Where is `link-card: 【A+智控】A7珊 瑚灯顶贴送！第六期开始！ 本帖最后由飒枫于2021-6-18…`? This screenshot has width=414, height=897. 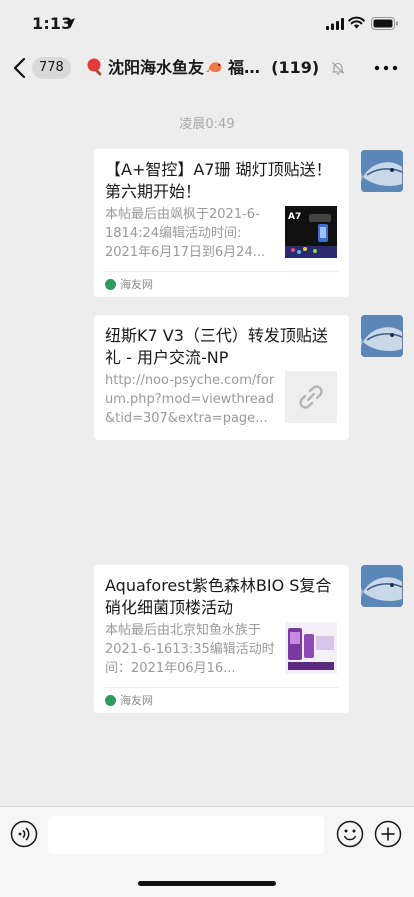
link-card: 【A+智控】A7珊 瑚灯顶贴送！第六期开始！ 本帖最后由飒枫于2021-6-18… is located at coordinates (221, 223).